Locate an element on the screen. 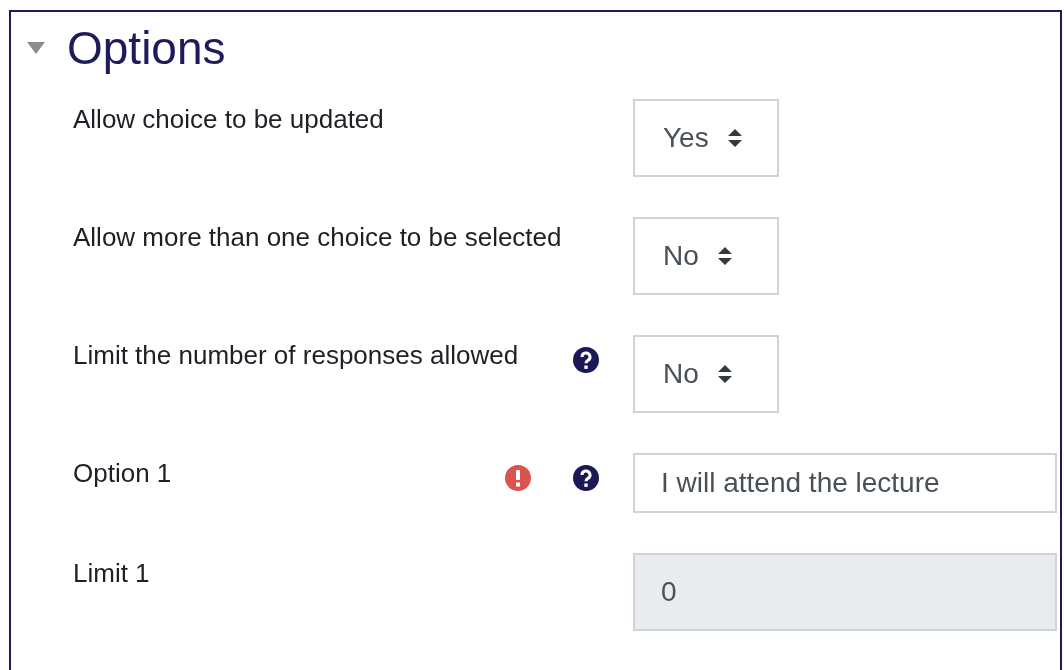 The height and width of the screenshot is (670, 1064). field-label: Allow choice to be updated is located at coordinates (229, 119).